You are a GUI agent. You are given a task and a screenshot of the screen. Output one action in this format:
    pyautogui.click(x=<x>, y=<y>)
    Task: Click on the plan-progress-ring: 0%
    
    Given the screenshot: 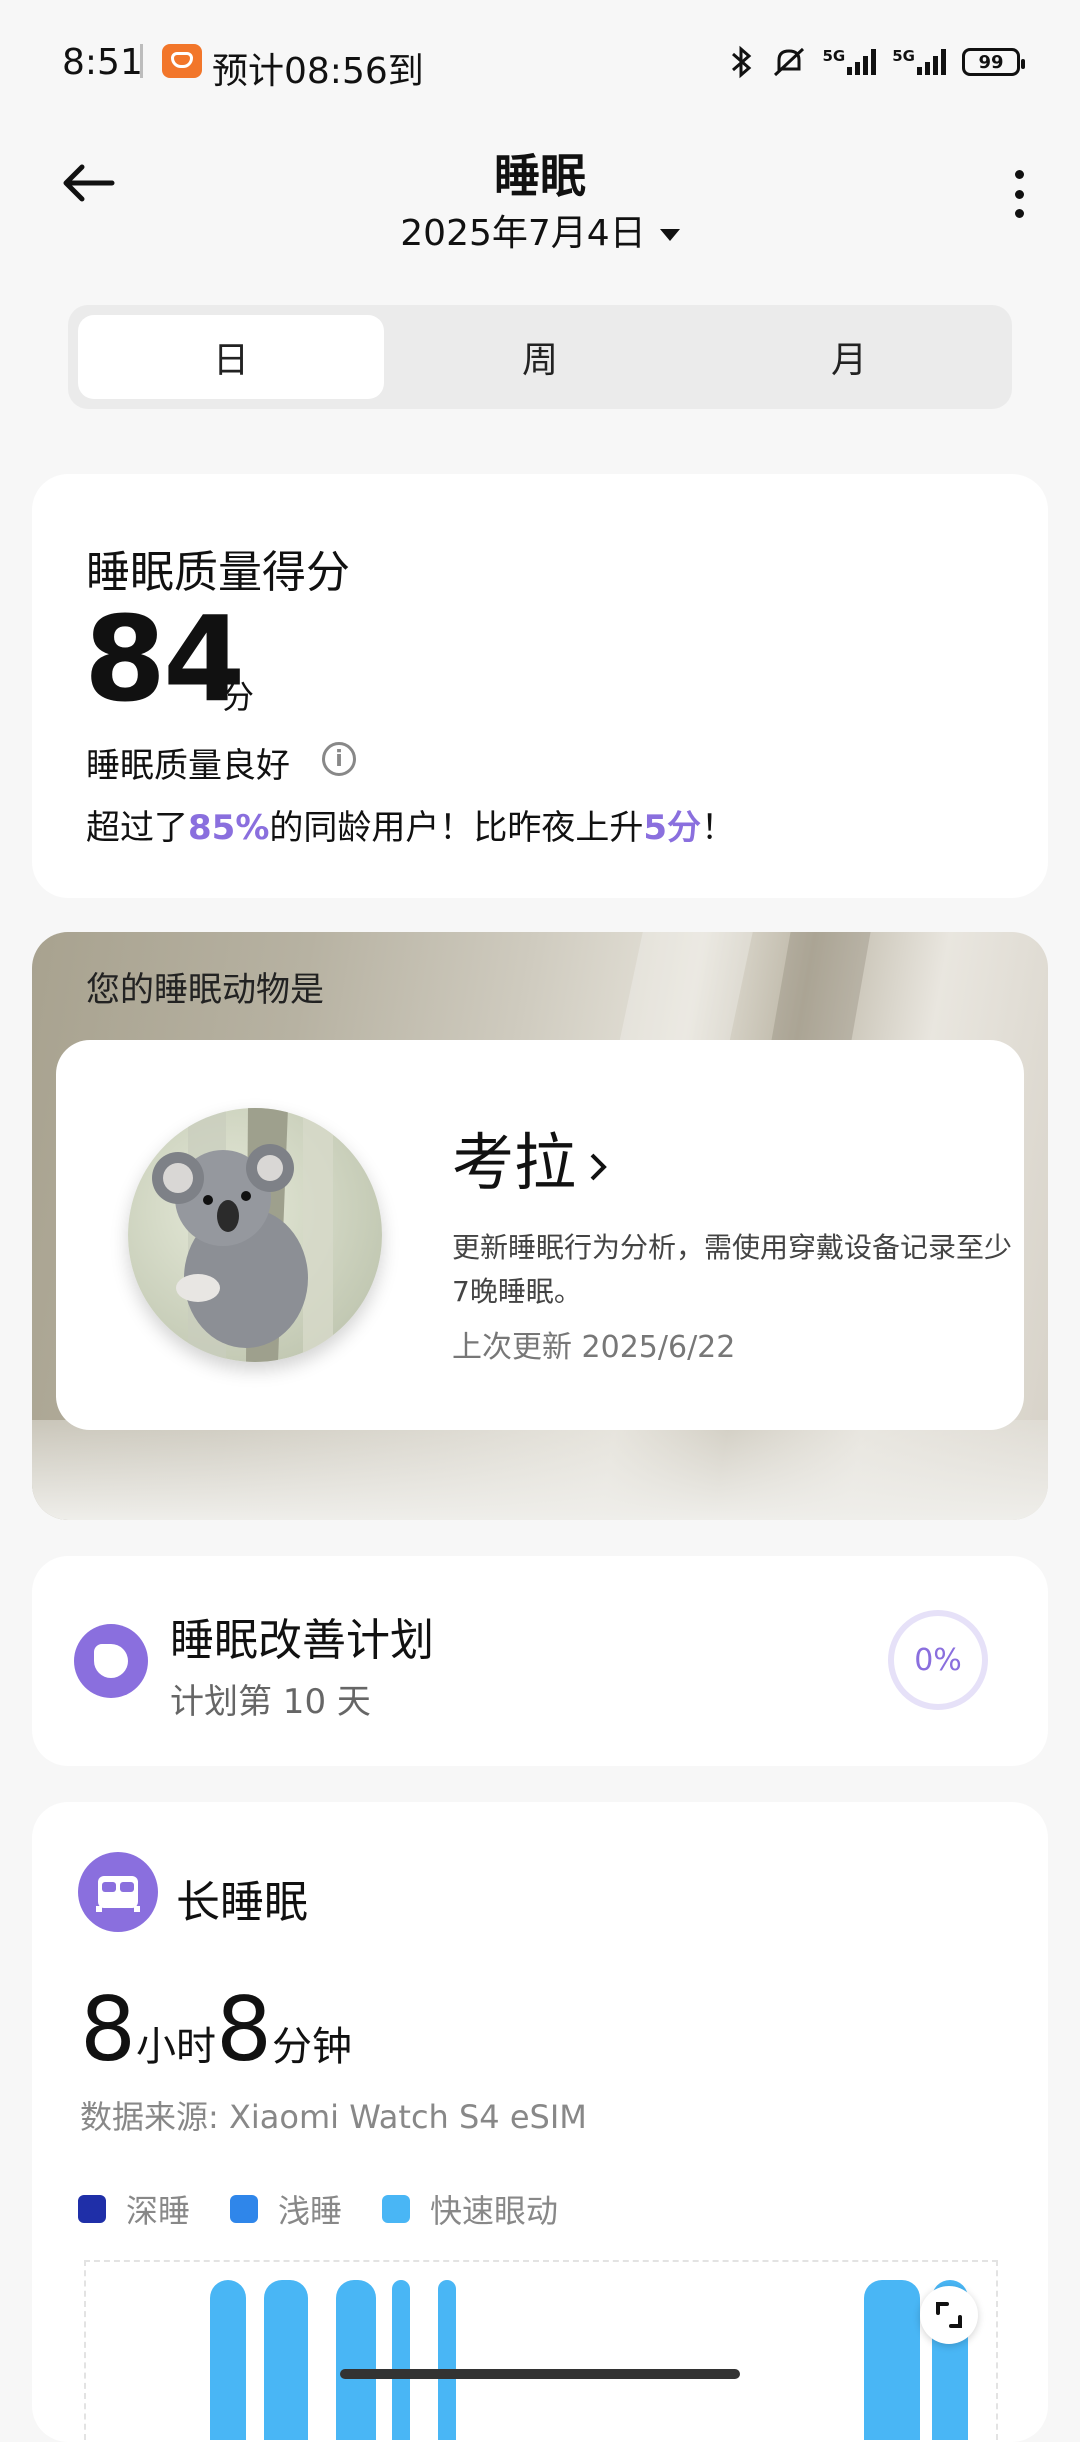 What is the action you would take?
    pyautogui.click(x=938, y=1660)
    